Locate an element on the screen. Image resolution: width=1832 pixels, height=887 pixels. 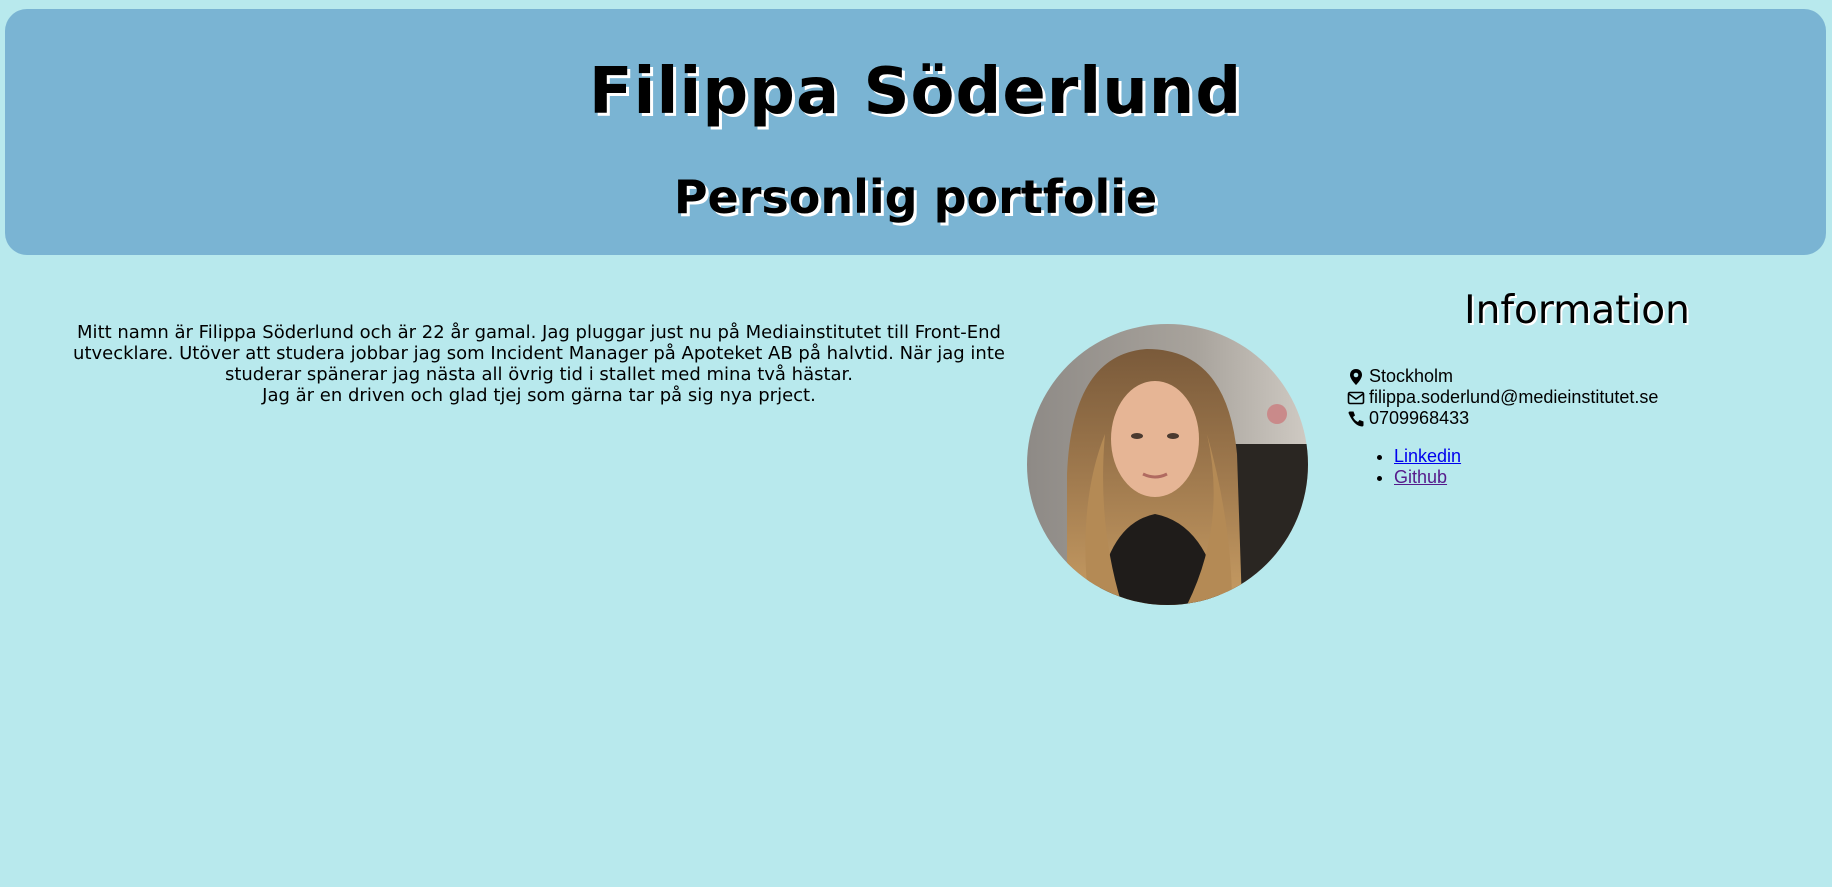
social-links-list: Linkedin Github is located at coordinates (1415, 467).